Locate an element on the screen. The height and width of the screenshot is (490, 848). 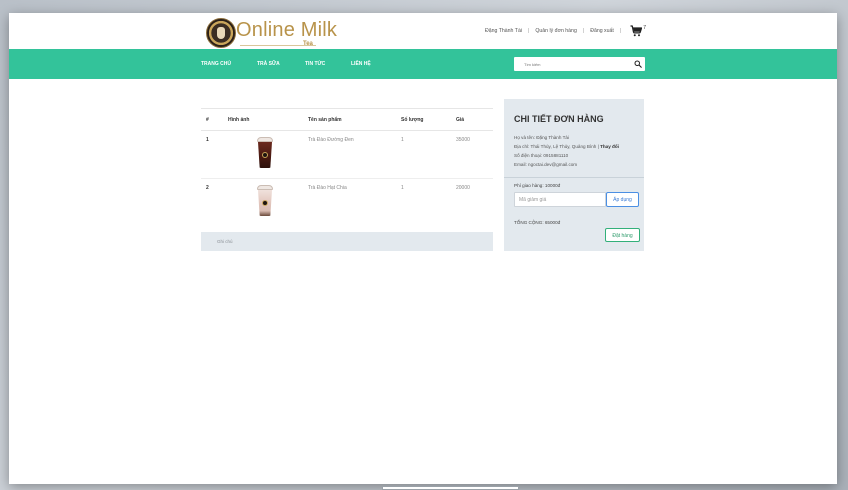
table-row: 1 Trà Đào Đường Đen 1 35000 is located at coordinates (347, 154).